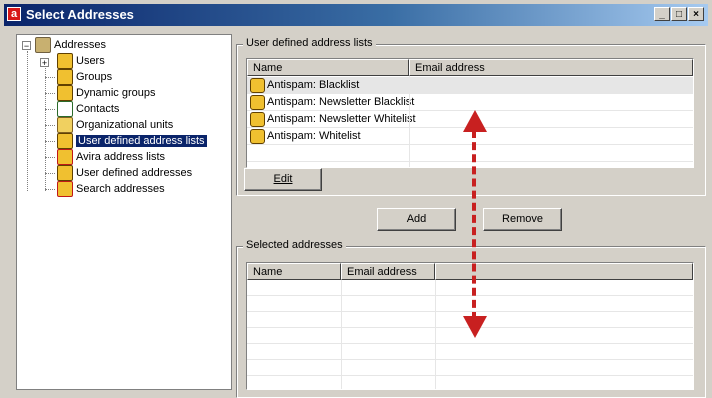  Describe the element at coordinates (65, 109) in the screenshot. I see `contacts-icon` at that location.